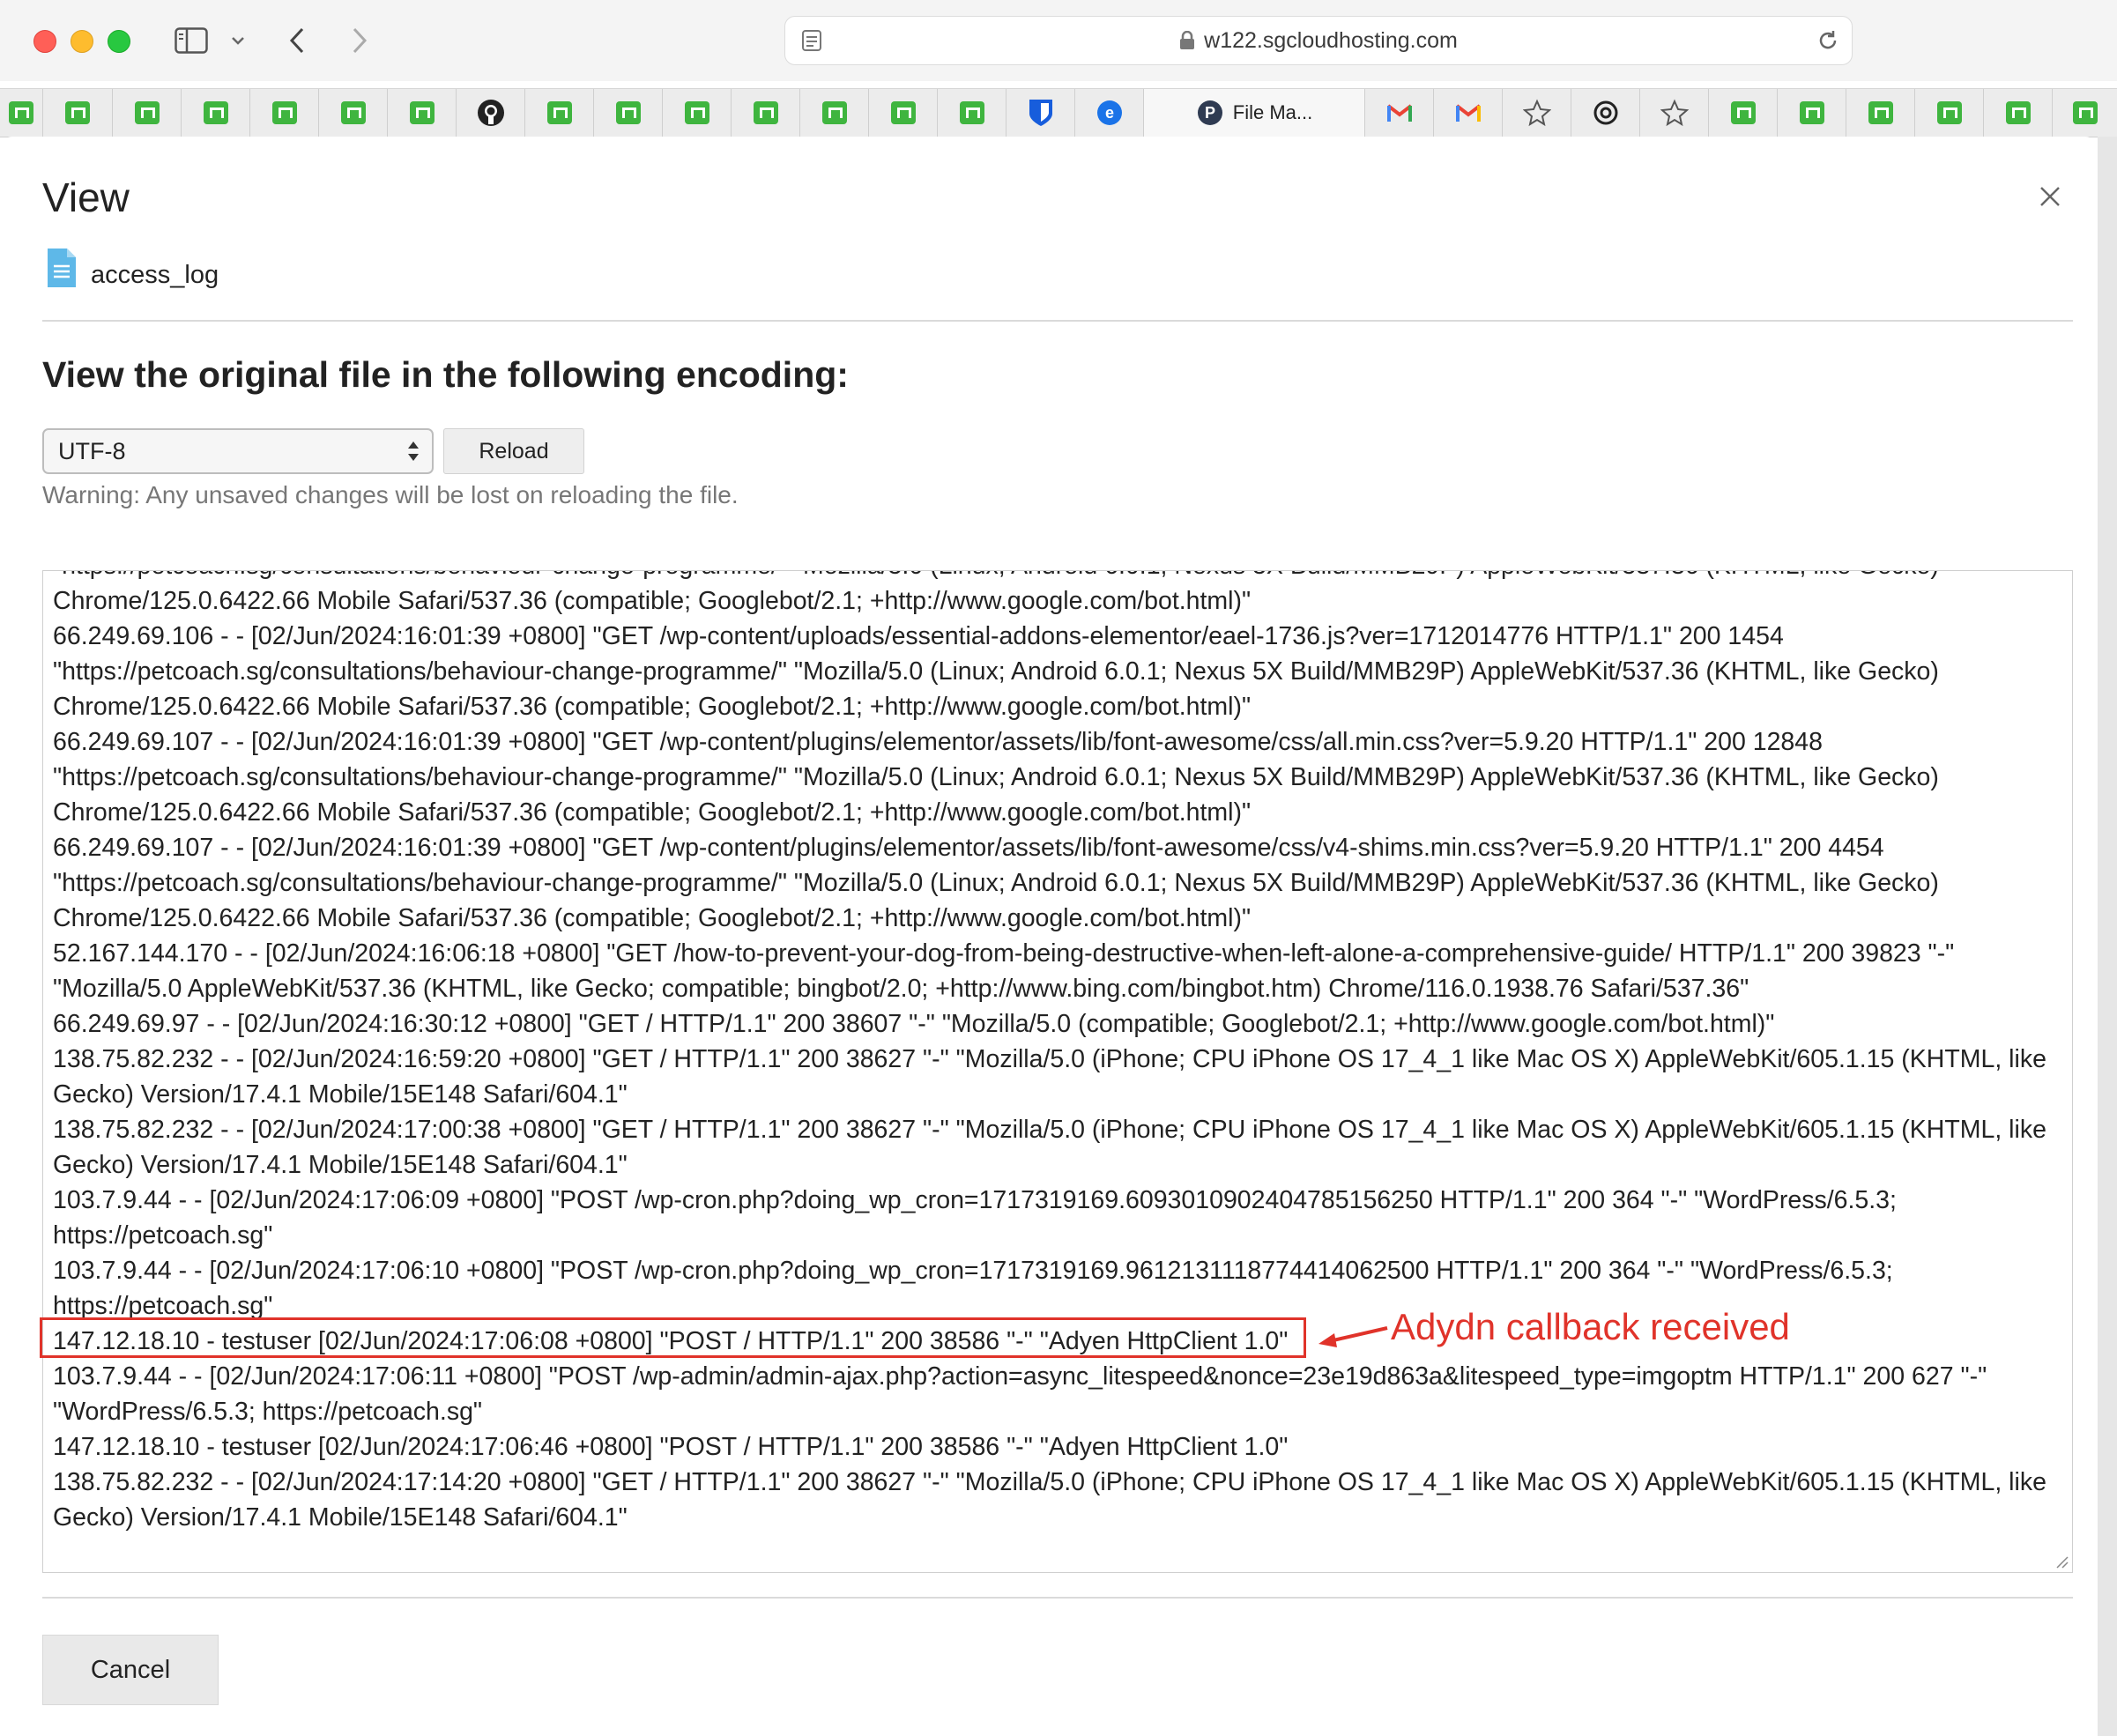  Describe the element at coordinates (1827, 40) in the screenshot. I see `reload-page-icon` at that location.